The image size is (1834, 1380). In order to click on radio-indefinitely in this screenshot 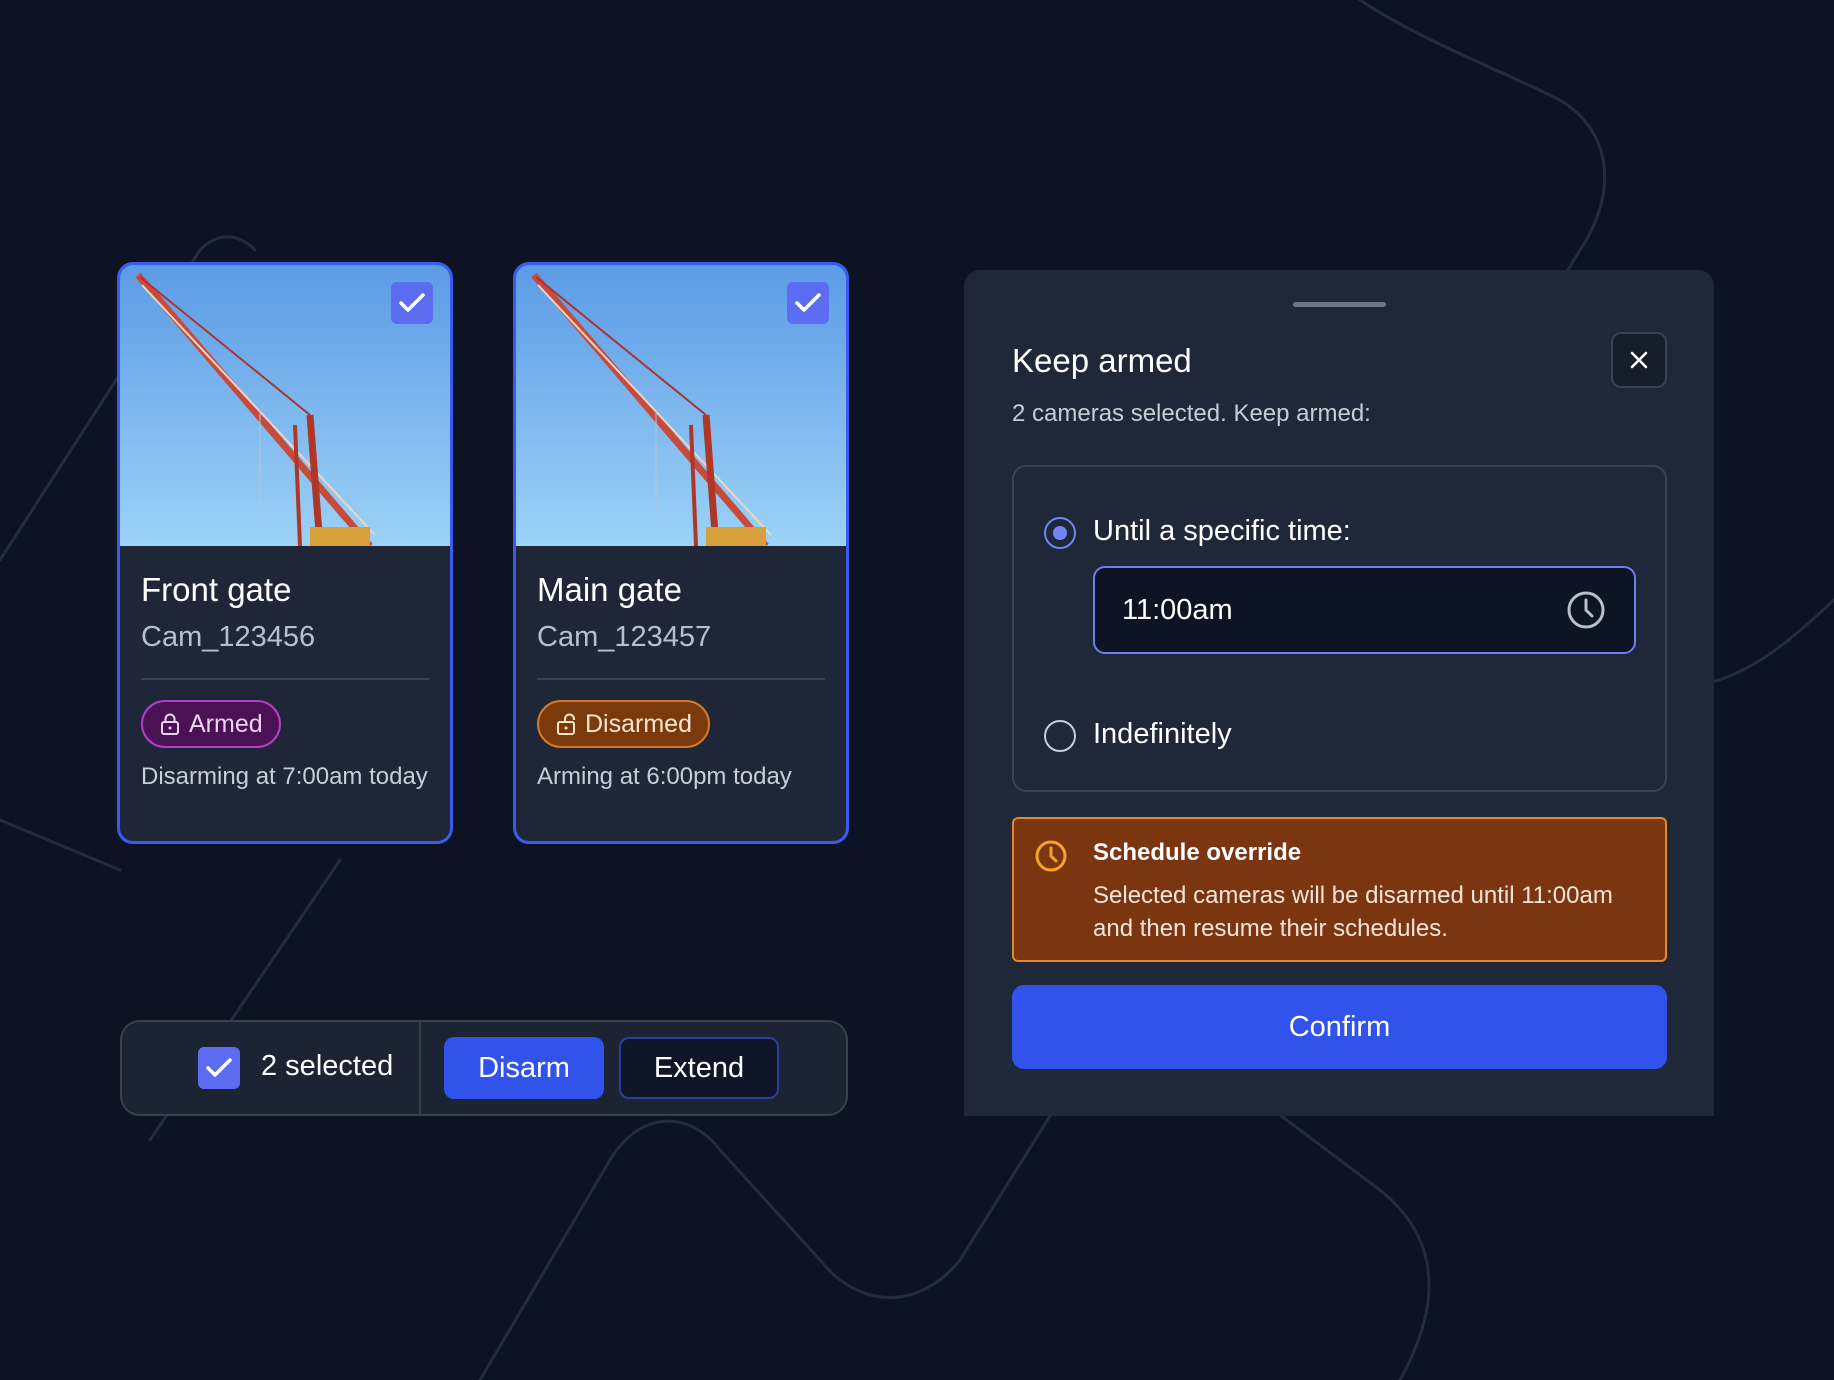, I will do `click(1060, 736)`.